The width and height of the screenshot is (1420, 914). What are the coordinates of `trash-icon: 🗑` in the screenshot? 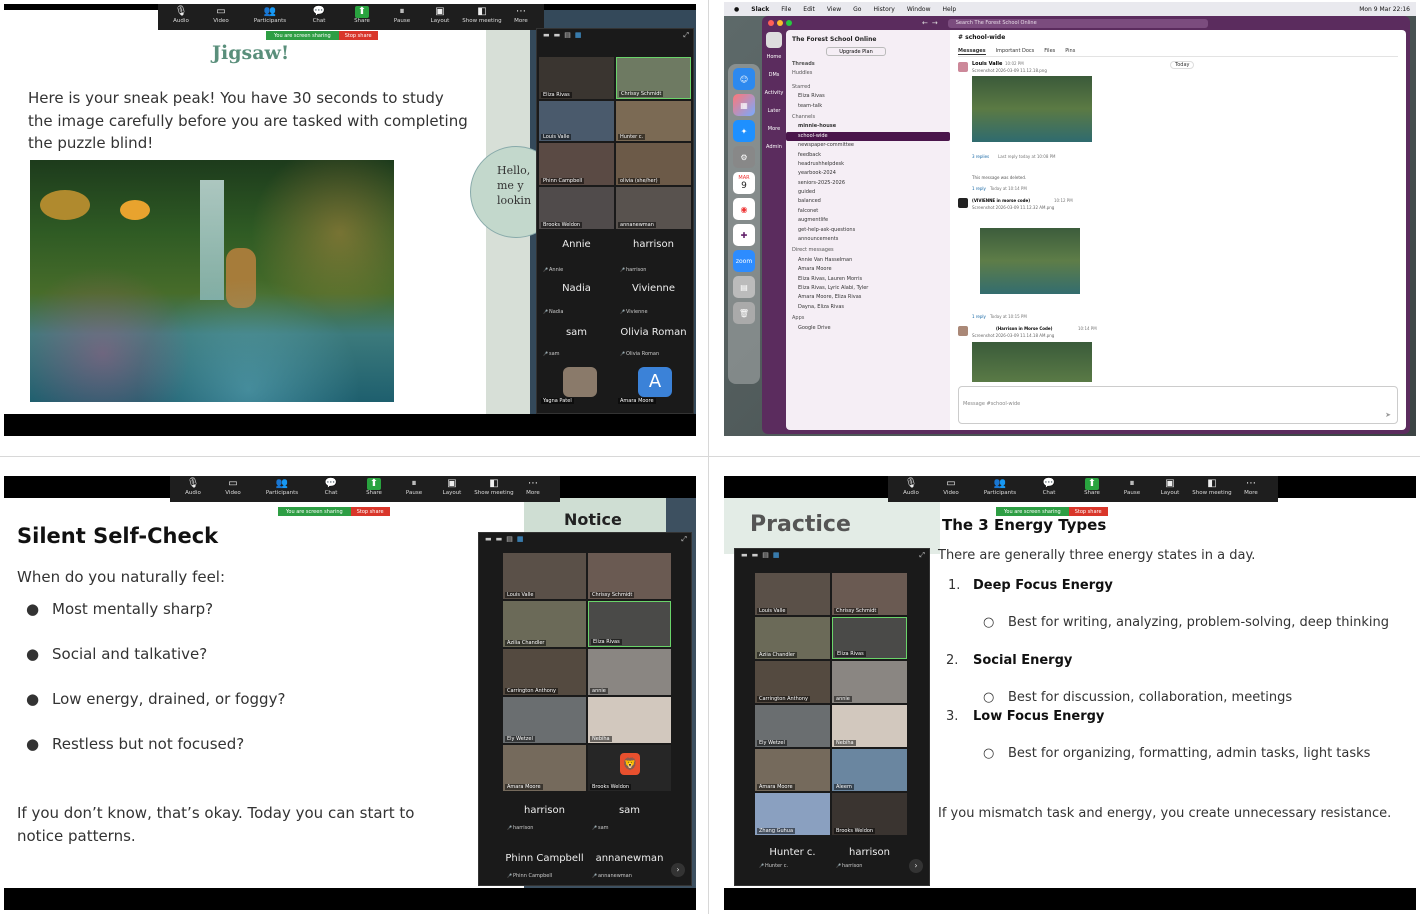 It's located at (744, 313).